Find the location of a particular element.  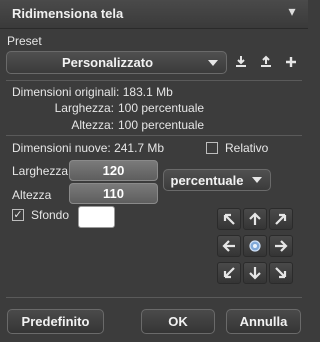

unit-selected-value: percentuale is located at coordinates (207, 180).